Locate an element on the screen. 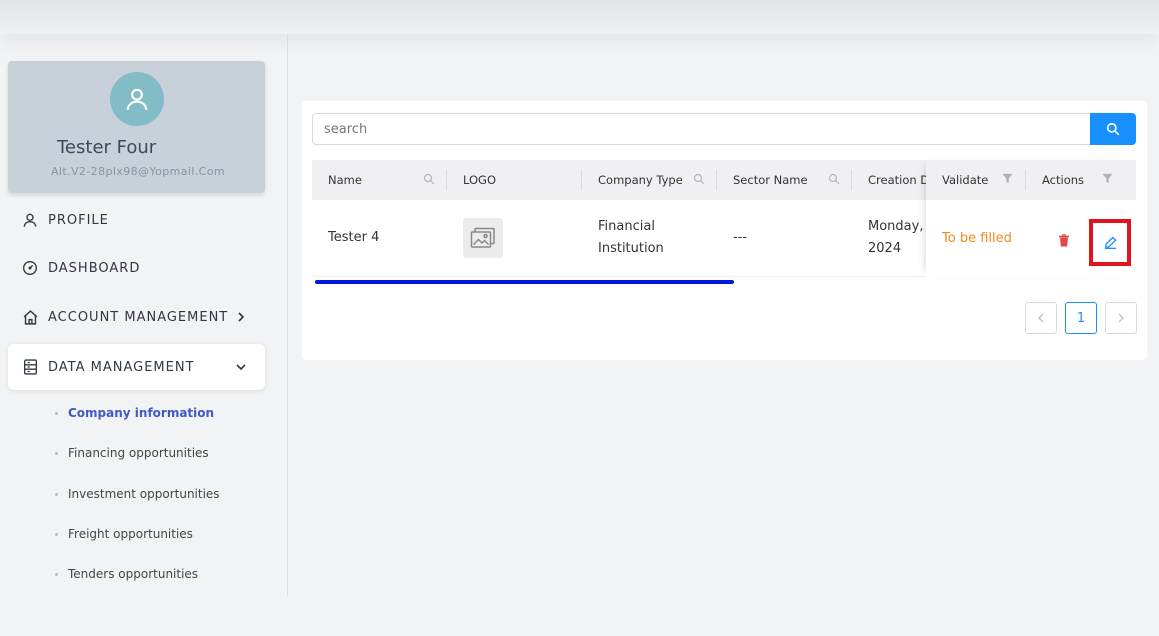 The height and width of the screenshot is (636, 1159). profile-card: Tester Four Alt.V2-28plx98@Yopmail.Com is located at coordinates (136, 127).